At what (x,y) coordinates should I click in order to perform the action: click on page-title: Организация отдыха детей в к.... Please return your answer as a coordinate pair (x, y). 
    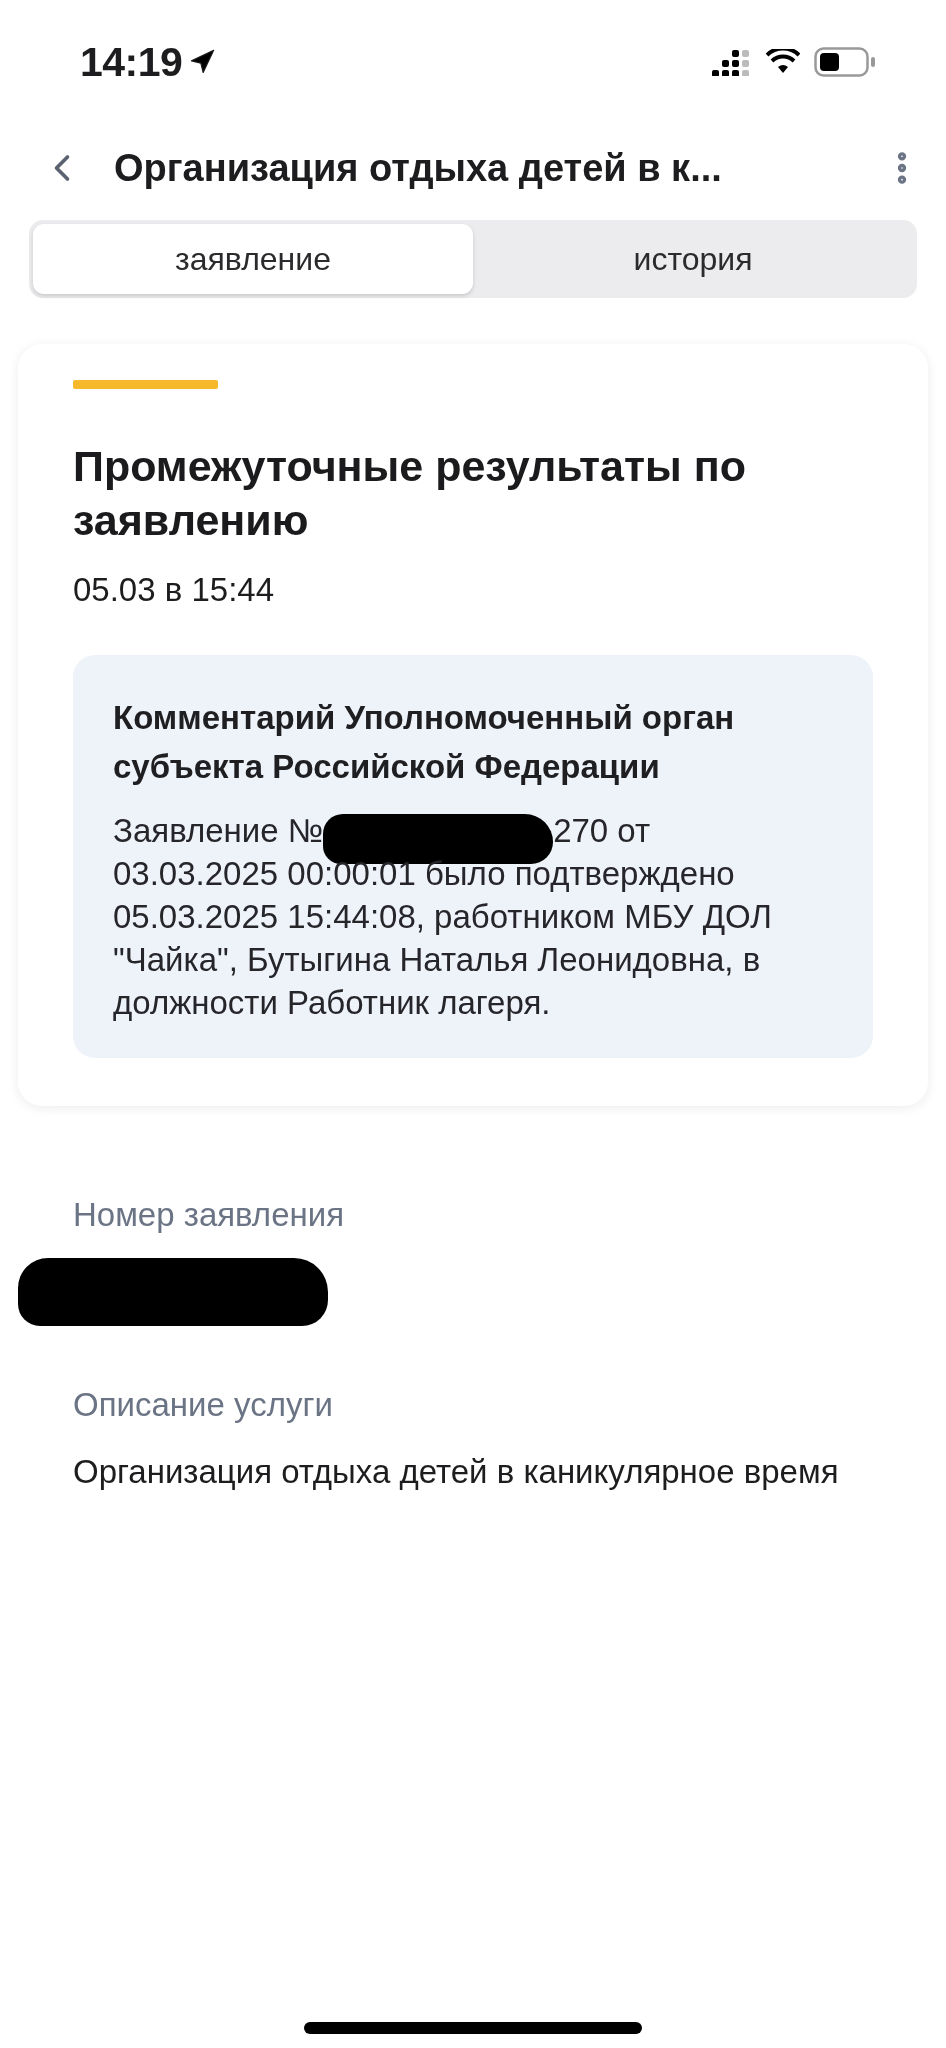
    Looking at the image, I should click on (418, 168).